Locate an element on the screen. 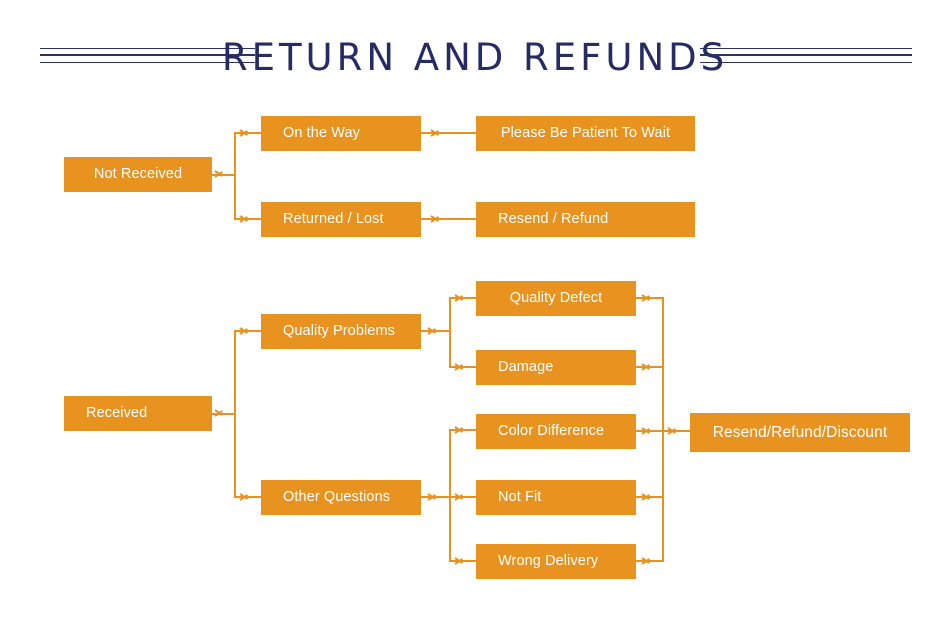  node-quality-problems: Quality Problems is located at coordinates (341, 331).